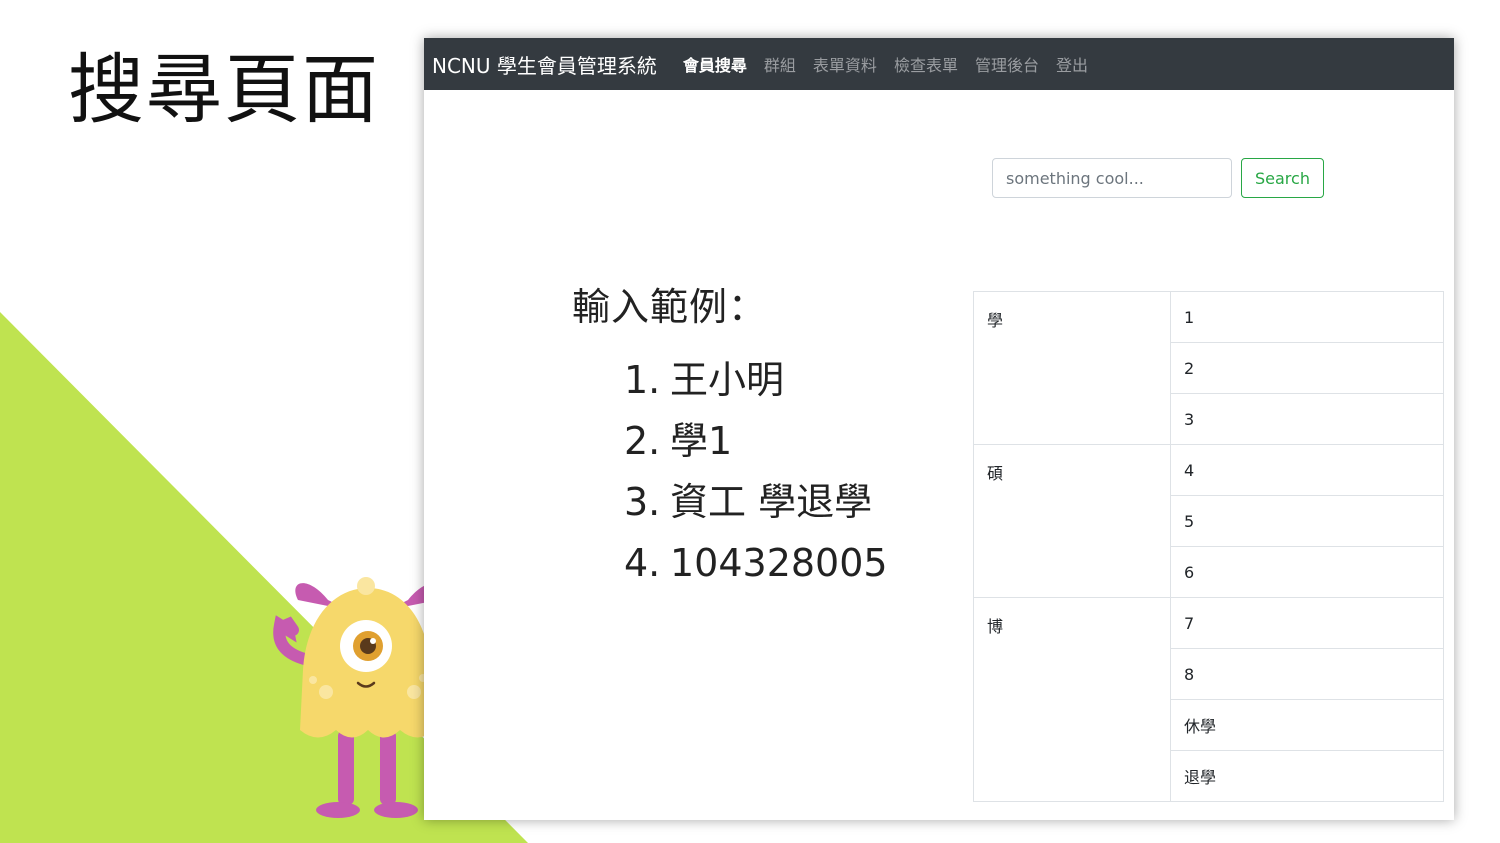  What do you see at coordinates (1307, 776) in the screenshot?
I see `value-cell: 退學` at bounding box center [1307, 776].